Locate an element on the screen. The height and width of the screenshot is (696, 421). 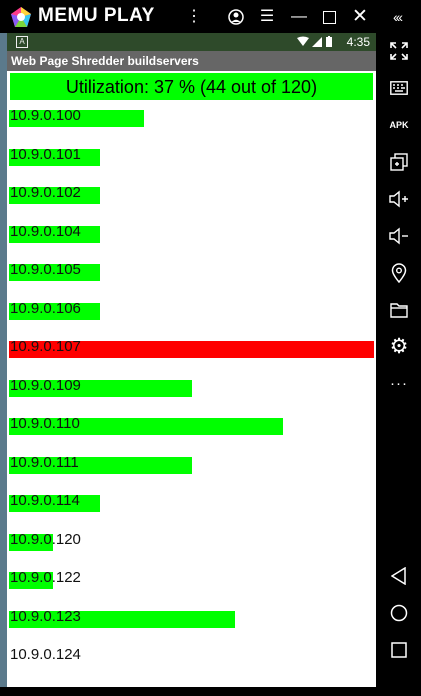
server-row: 10.9.0.107 is located at coordinates (191, 348).